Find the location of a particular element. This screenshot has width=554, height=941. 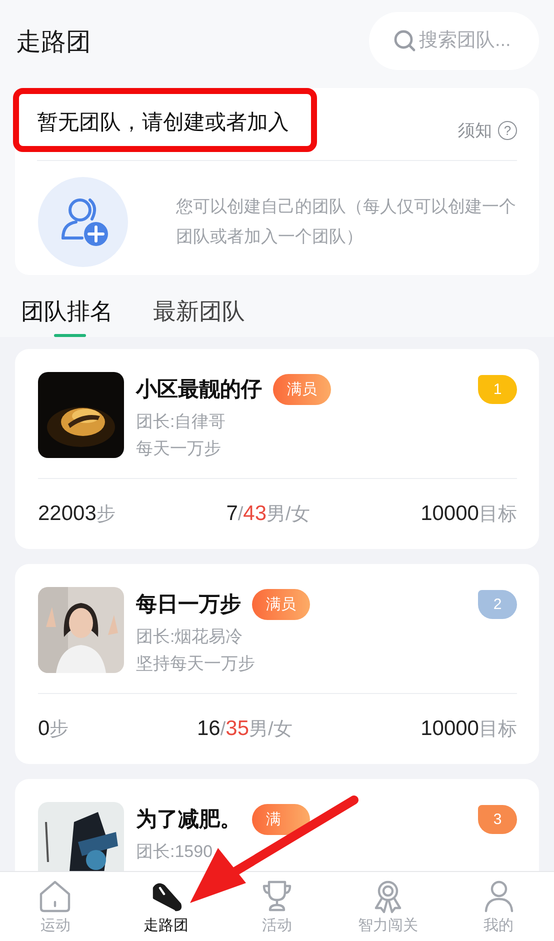

team-slogan: 每天一万步 is located at coordinates (179, 449).